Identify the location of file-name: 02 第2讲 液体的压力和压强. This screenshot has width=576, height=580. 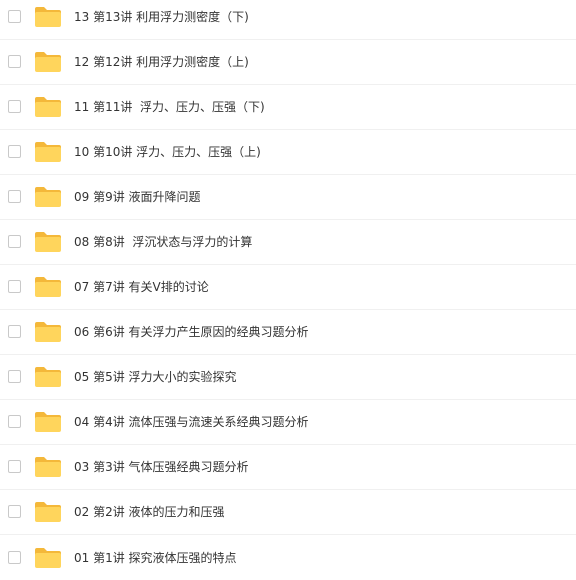
(149, 512).